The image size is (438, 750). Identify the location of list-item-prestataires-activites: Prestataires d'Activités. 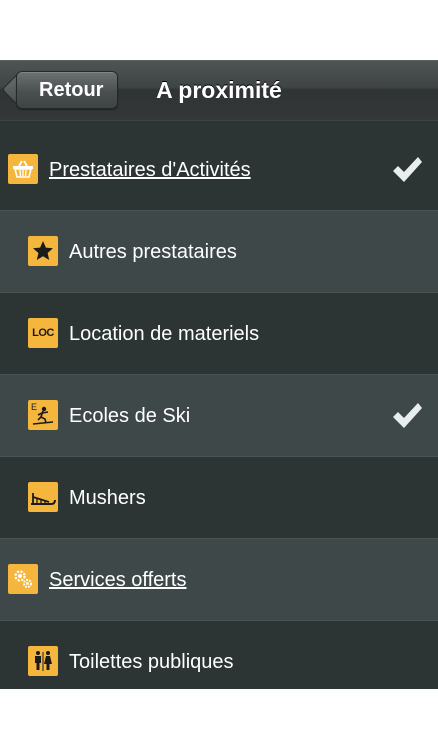
(219, 170).